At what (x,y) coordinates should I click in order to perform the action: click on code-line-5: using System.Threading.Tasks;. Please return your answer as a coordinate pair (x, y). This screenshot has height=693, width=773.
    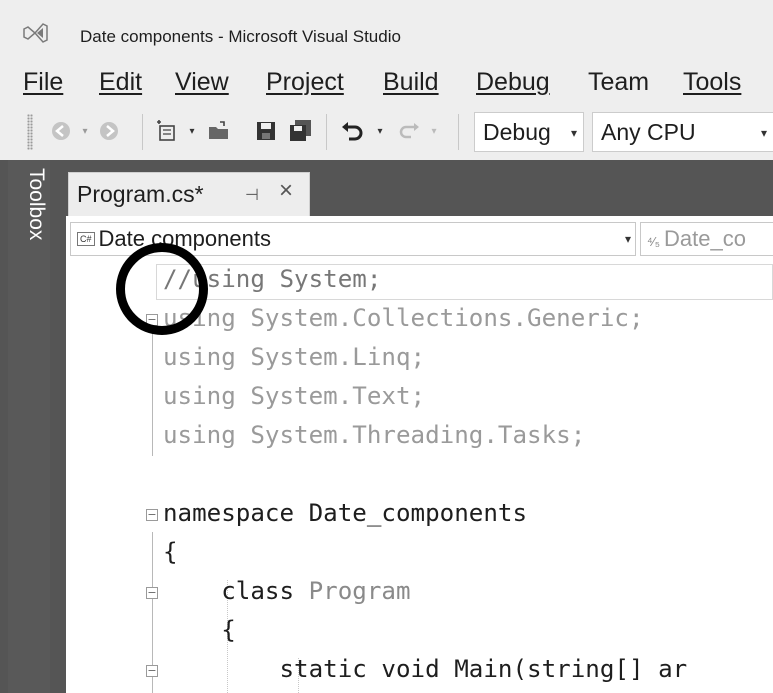
    Looking at the image, I should click on (419, 437).